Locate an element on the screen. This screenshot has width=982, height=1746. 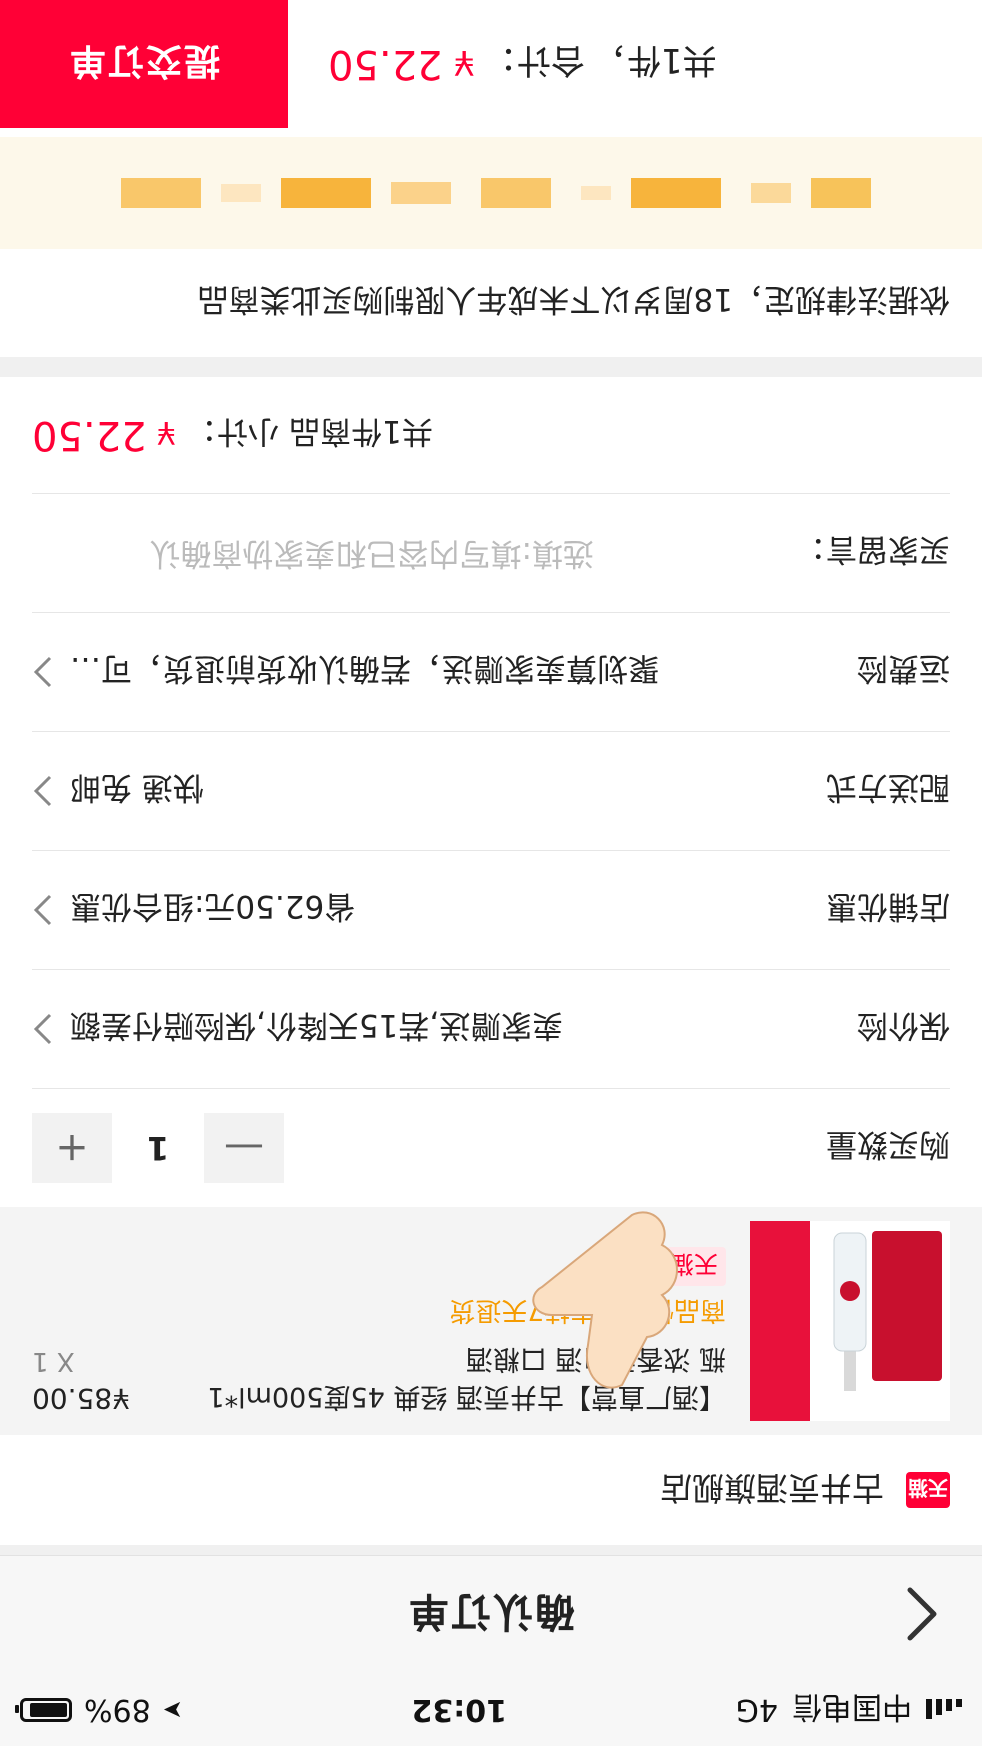
buyer-message-input is located at coordinates (314, 553).